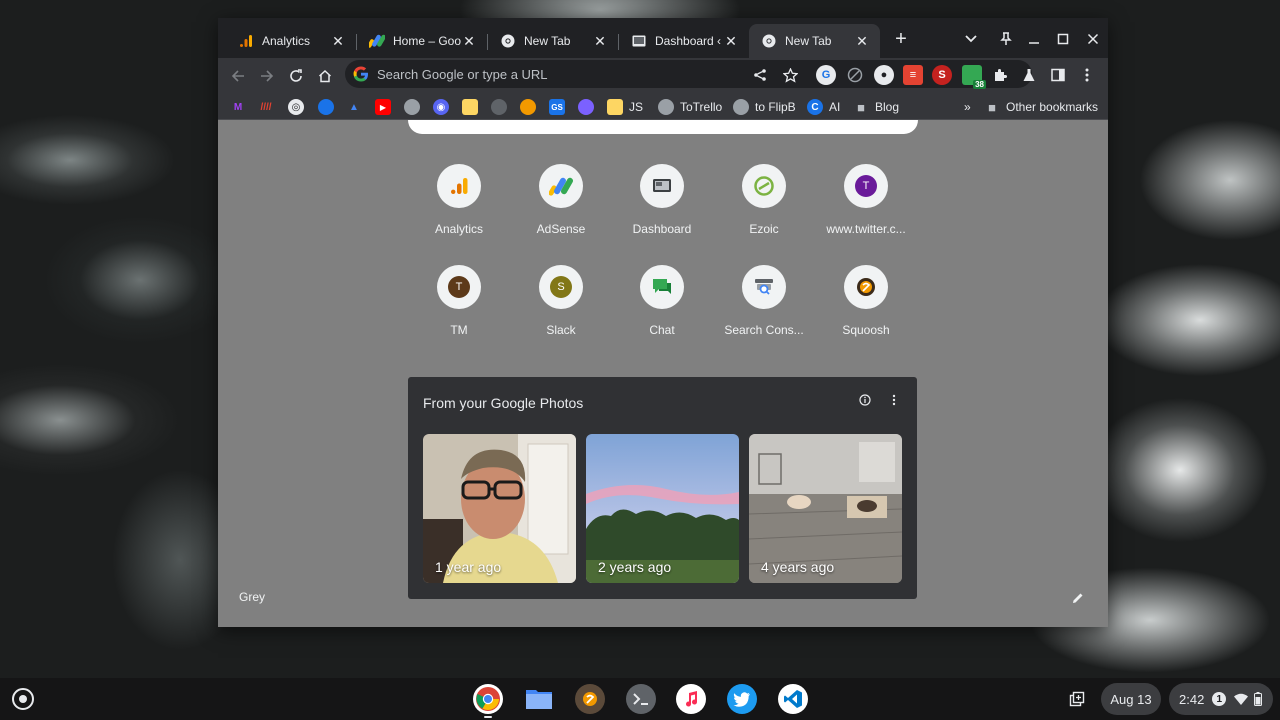 The image size is (1280, 720). Describe the element at coordinates (528, 107) in the screenshot. I see `bookmark-orange` at that location.